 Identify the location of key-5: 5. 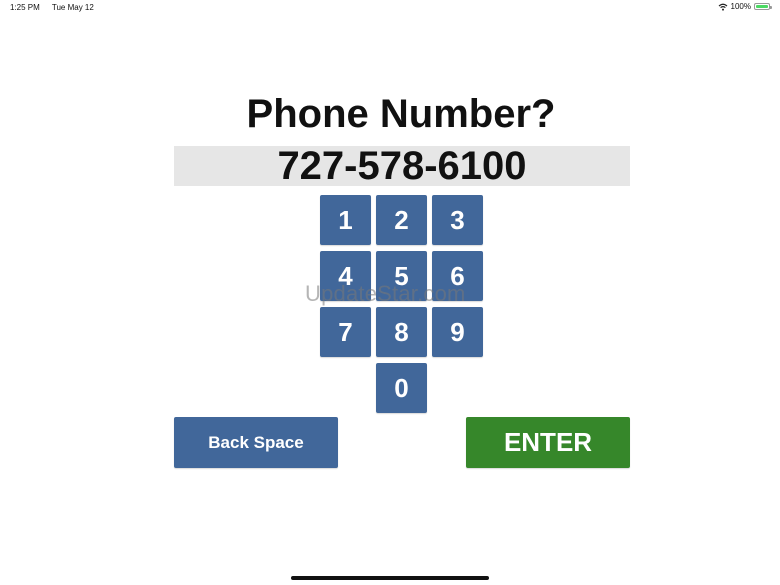
(401, 276).